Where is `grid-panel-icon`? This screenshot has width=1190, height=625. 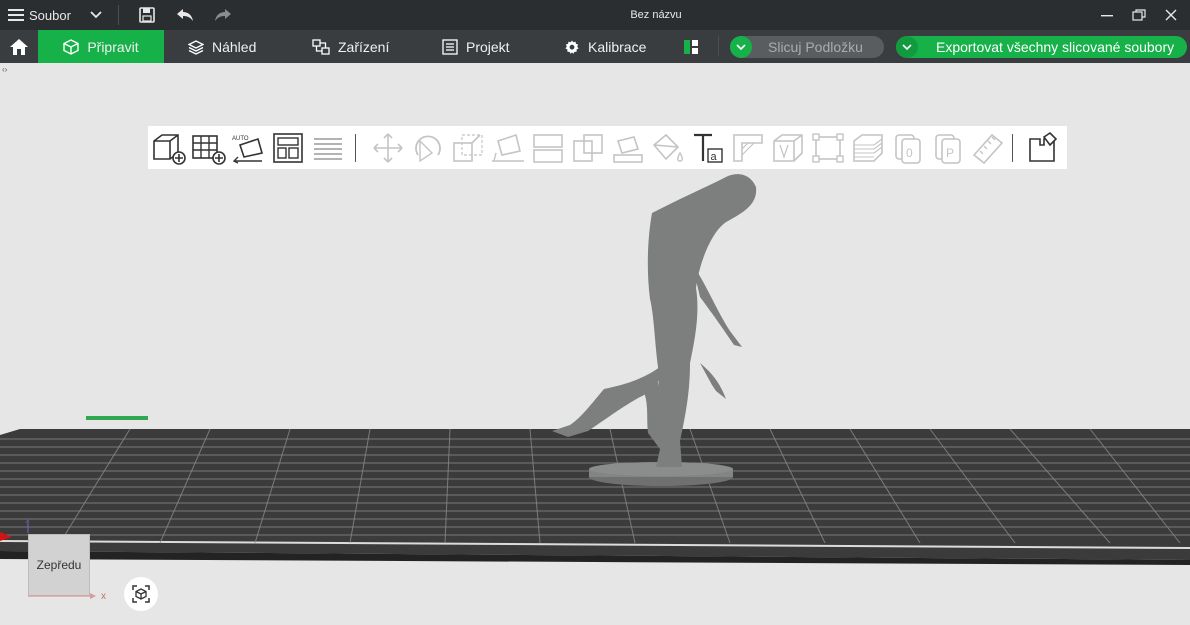
grid-panel-icon is located at coordinates (691, 46).